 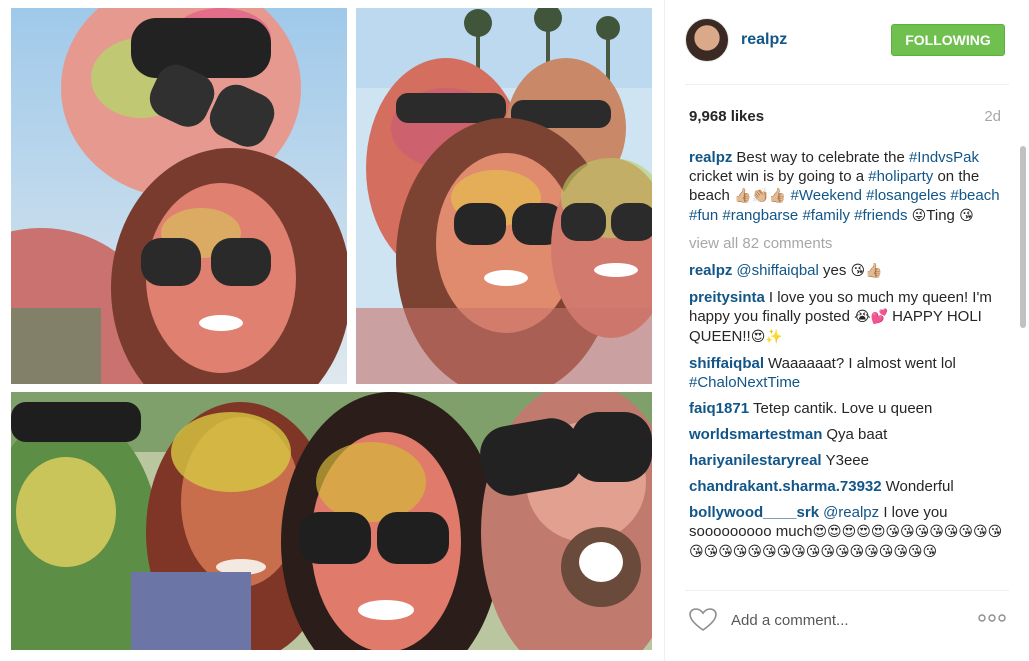 I want to click on comment-username: chandrakant.sharma.73932, so click(x=785, y=486).